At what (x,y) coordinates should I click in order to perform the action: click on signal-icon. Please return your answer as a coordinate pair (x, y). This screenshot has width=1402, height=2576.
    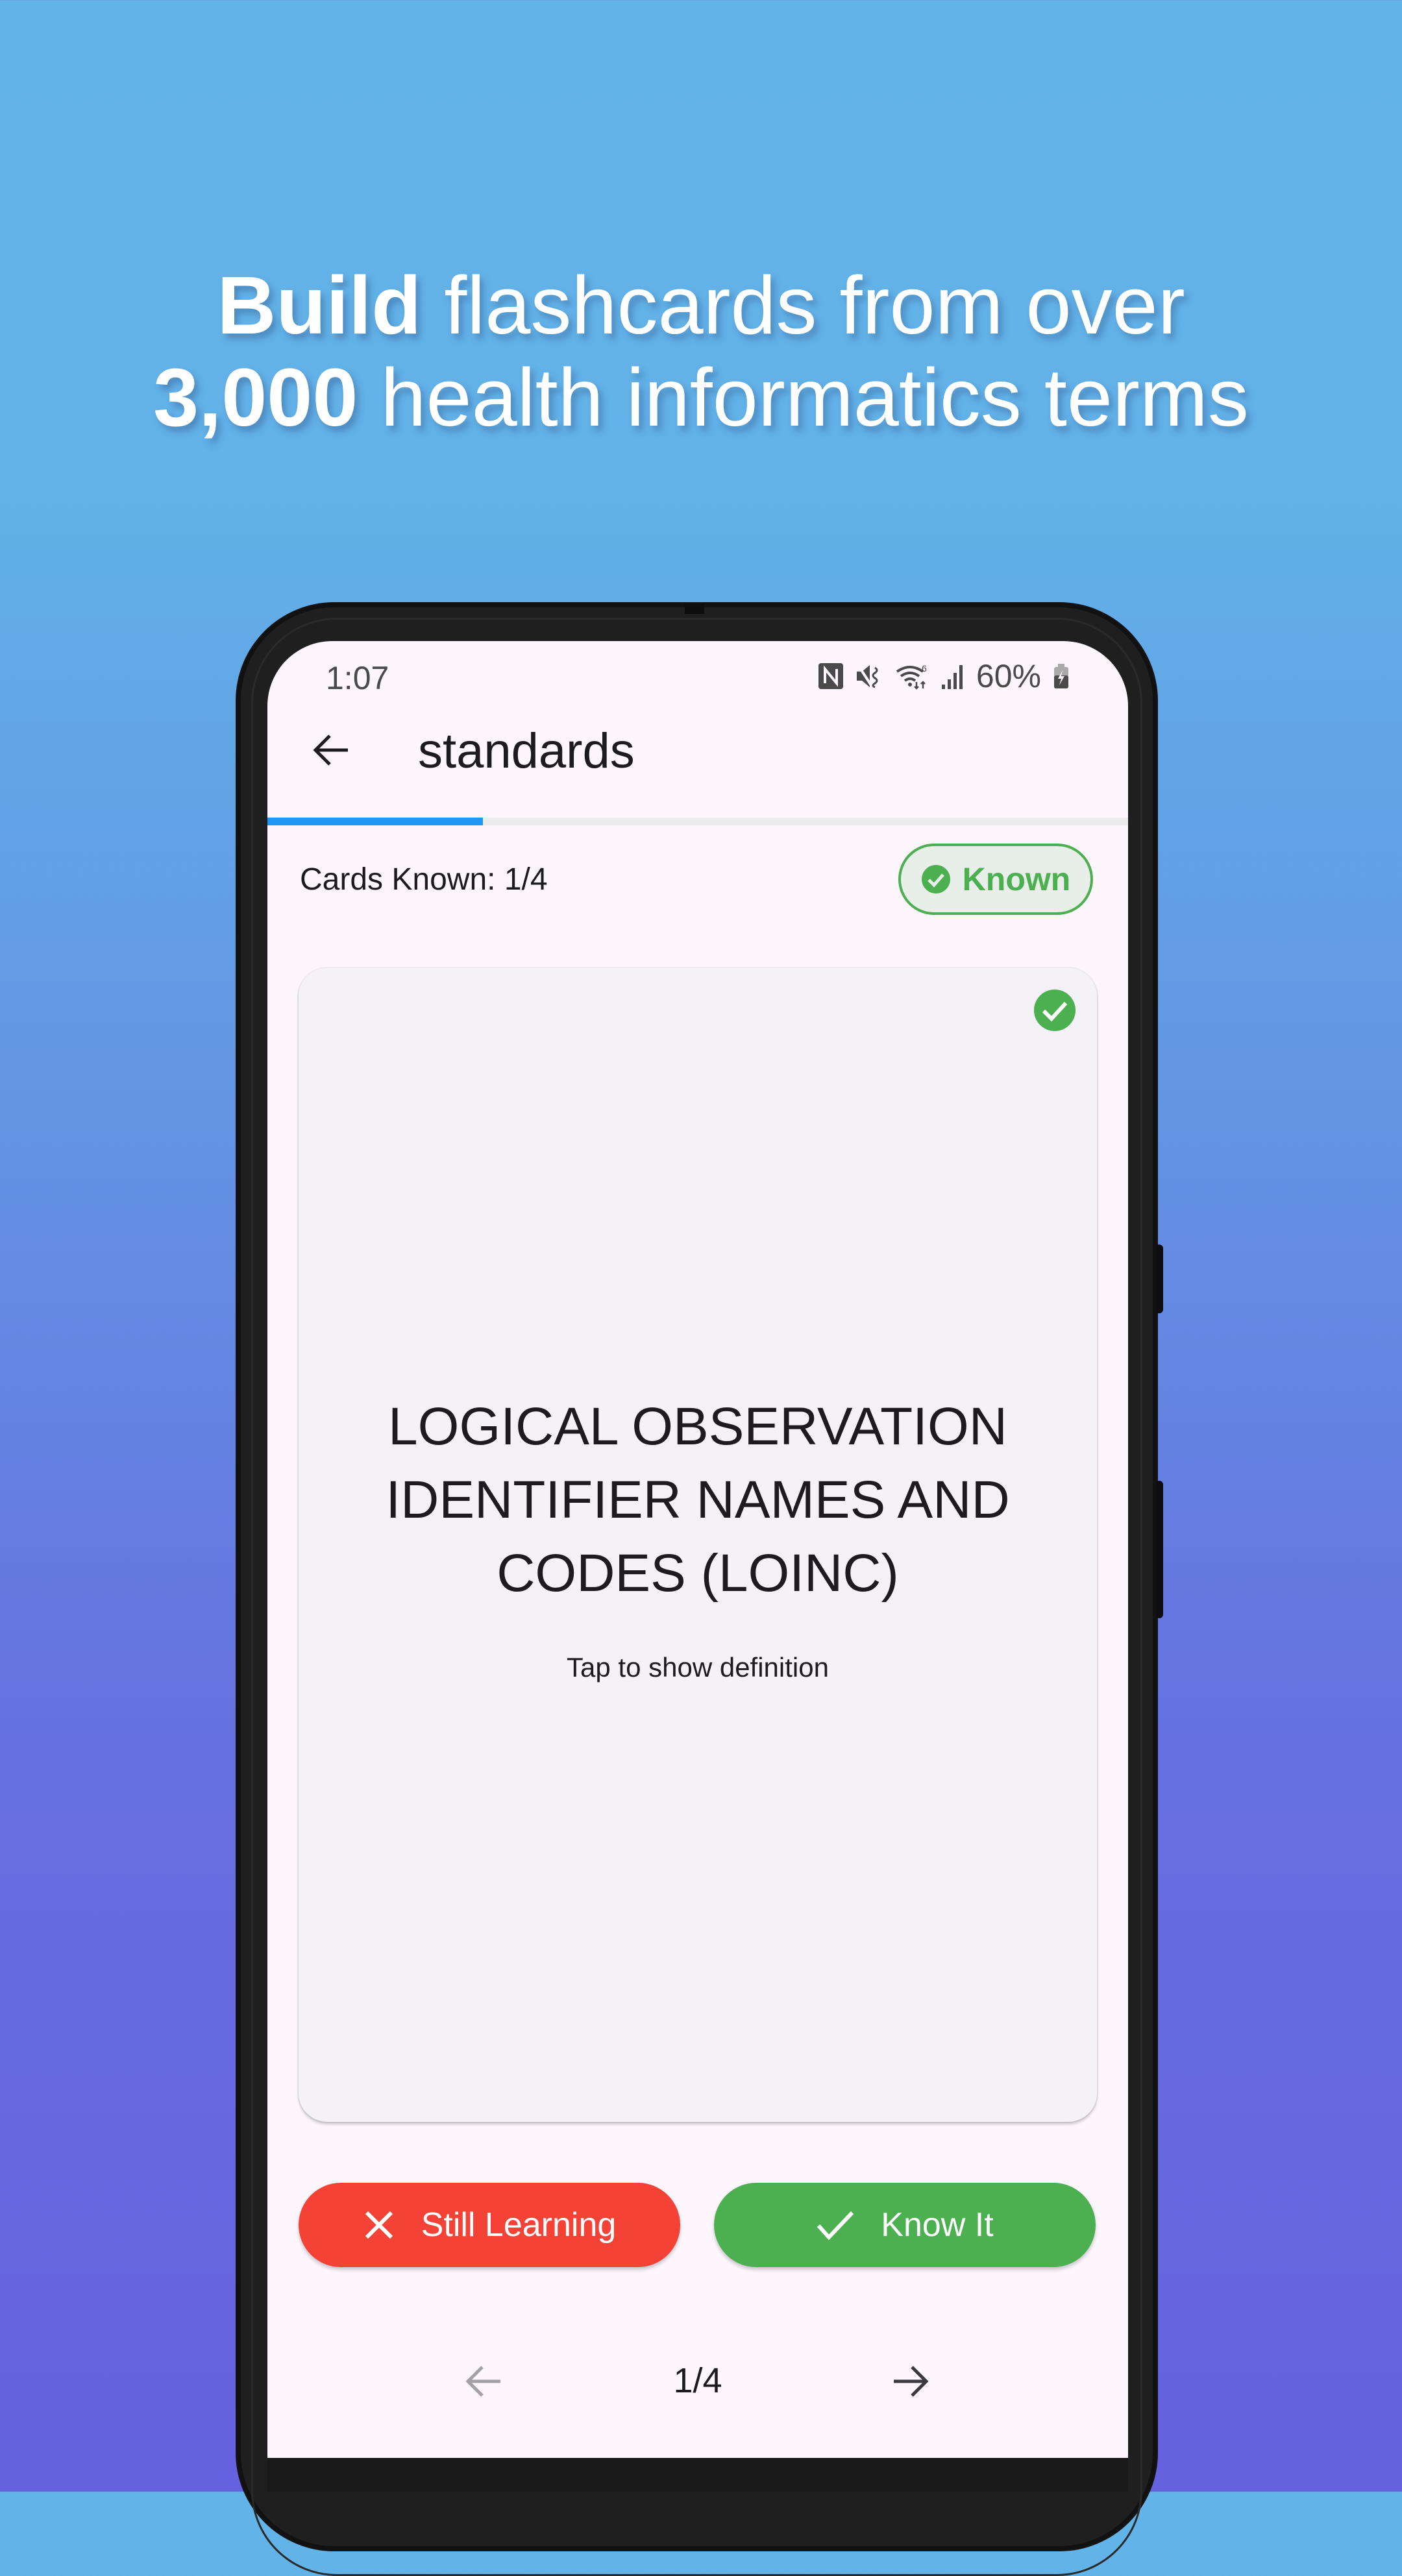
    Looking at the image, I should click on (953, 676).